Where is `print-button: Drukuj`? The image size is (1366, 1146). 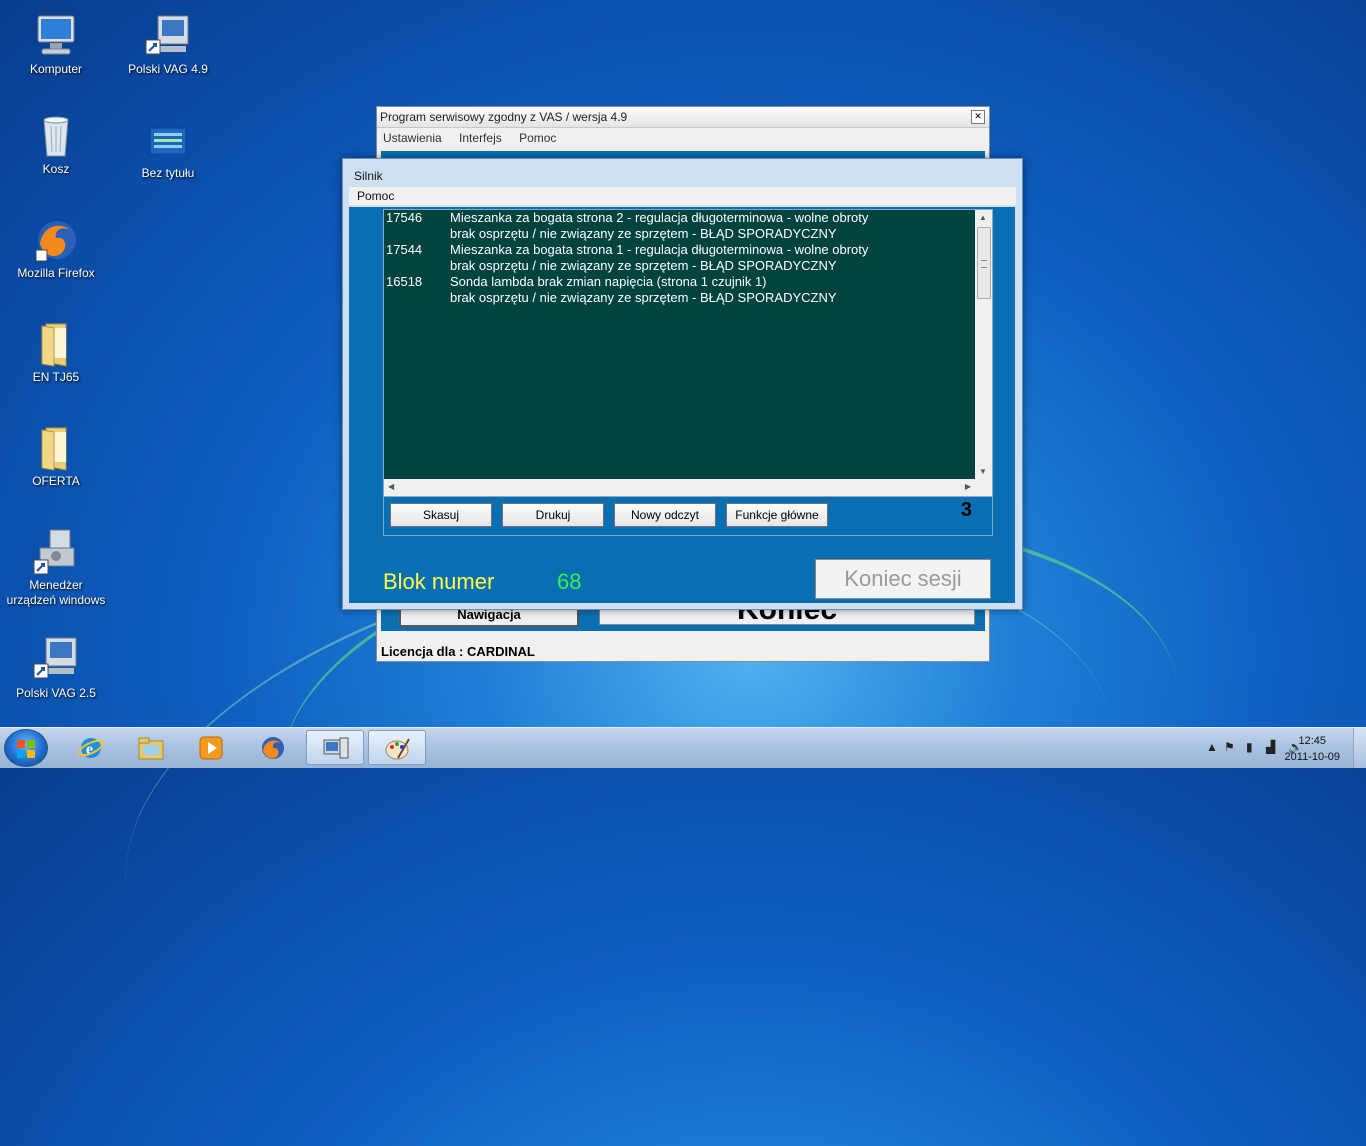
print-button: Drukuj is located at coordinates (553, 515).